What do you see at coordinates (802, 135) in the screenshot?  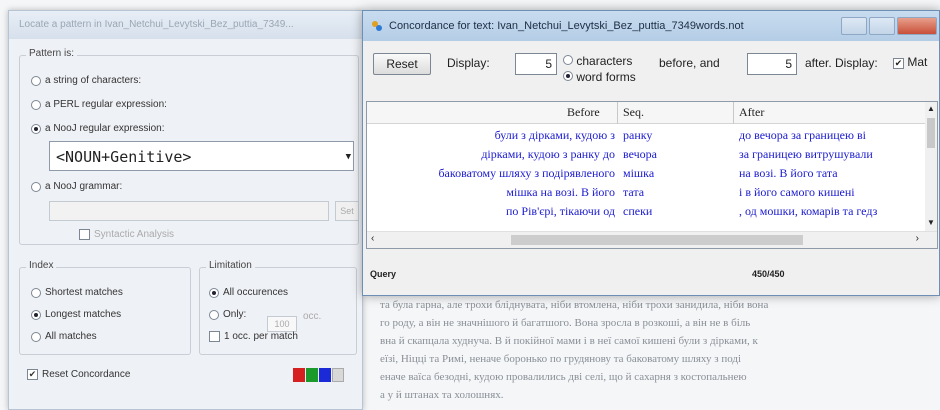 I see `cell-after: до вечора за границею ві` at bounding box center [802, 135].